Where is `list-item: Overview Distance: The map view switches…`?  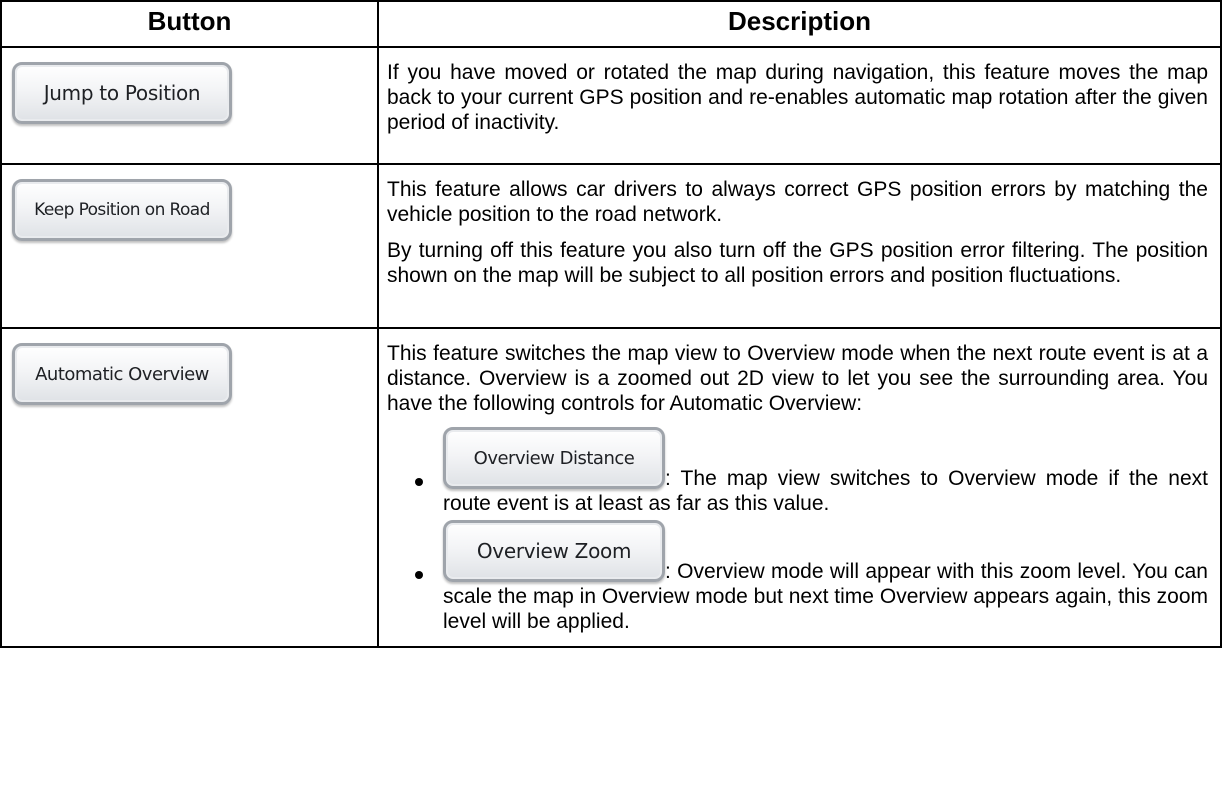 list-item: Overview Distance: The map view switches… is located at coordinates (811, 471).